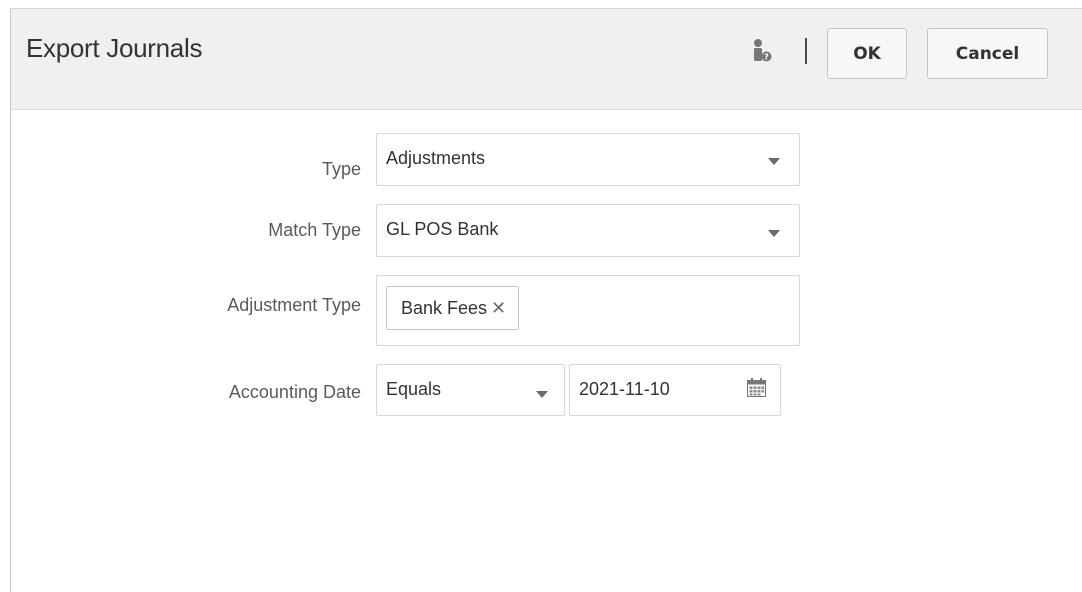 This screenshot has height=592, width=1082. I want to click on calendar-icon, so click(756, 387).